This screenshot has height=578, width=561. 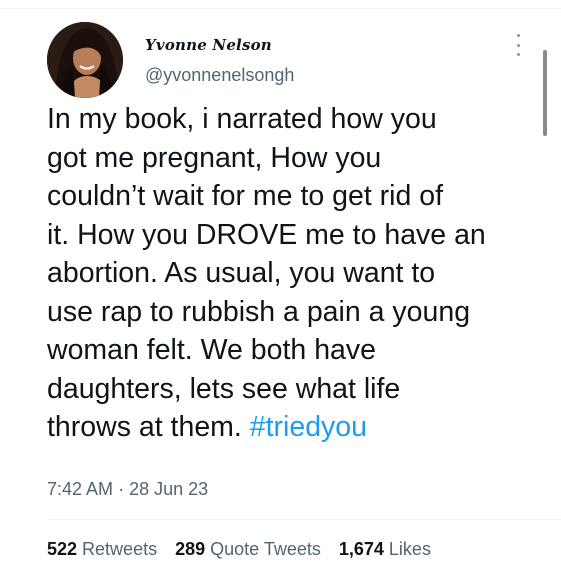 What do you see at coordinates (242, 119) in the screenshot?
I see `tweet-text-line: In my book, i narrated how you` at bounding box center [242, 119].